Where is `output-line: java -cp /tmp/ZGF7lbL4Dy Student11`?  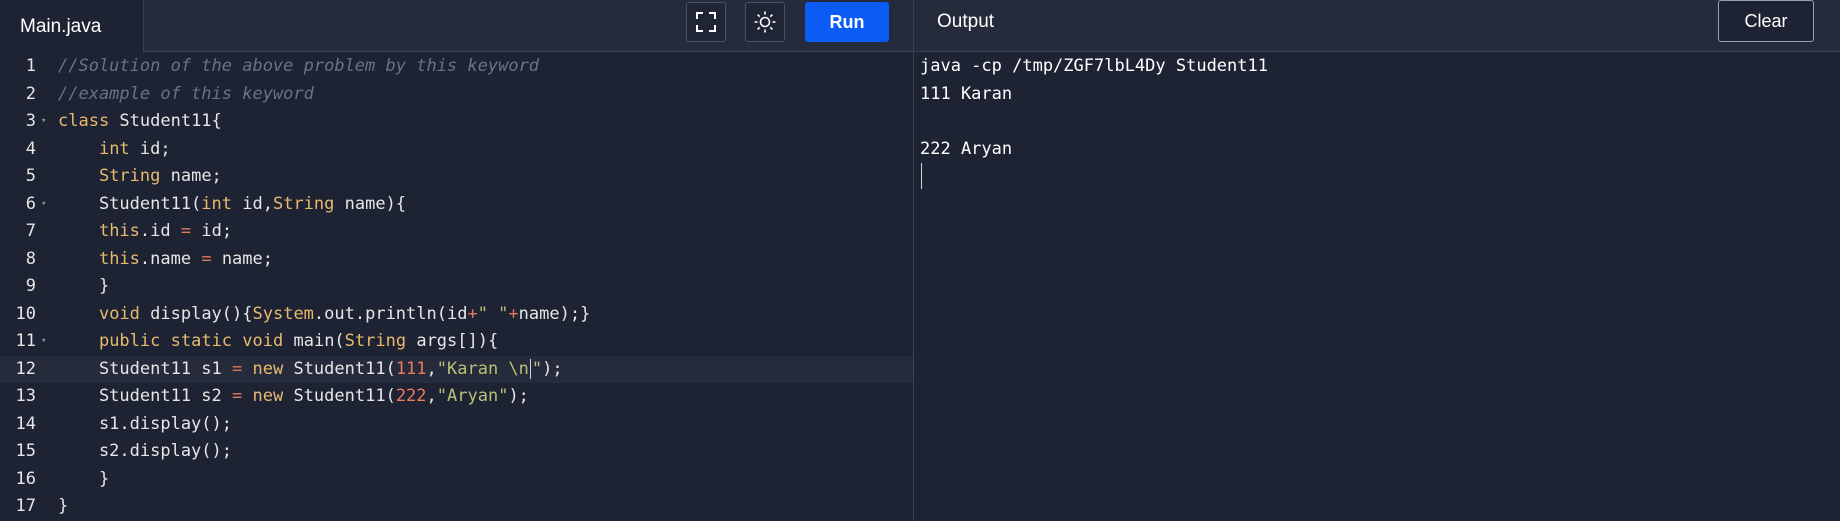
output-line: java -cp /tmp/ZGF7lbL4Dy Student11 is located at coordinates (1094, 66).